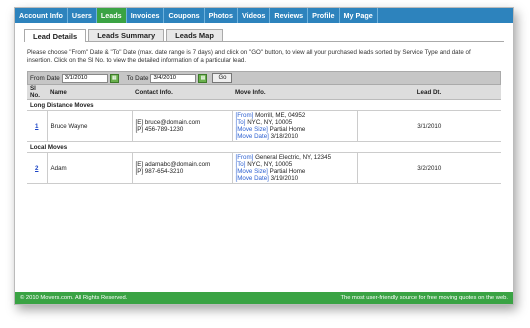 This screenshot has width=530, height=328. I want to click on to-date-label: To Date, so click(137, 78).